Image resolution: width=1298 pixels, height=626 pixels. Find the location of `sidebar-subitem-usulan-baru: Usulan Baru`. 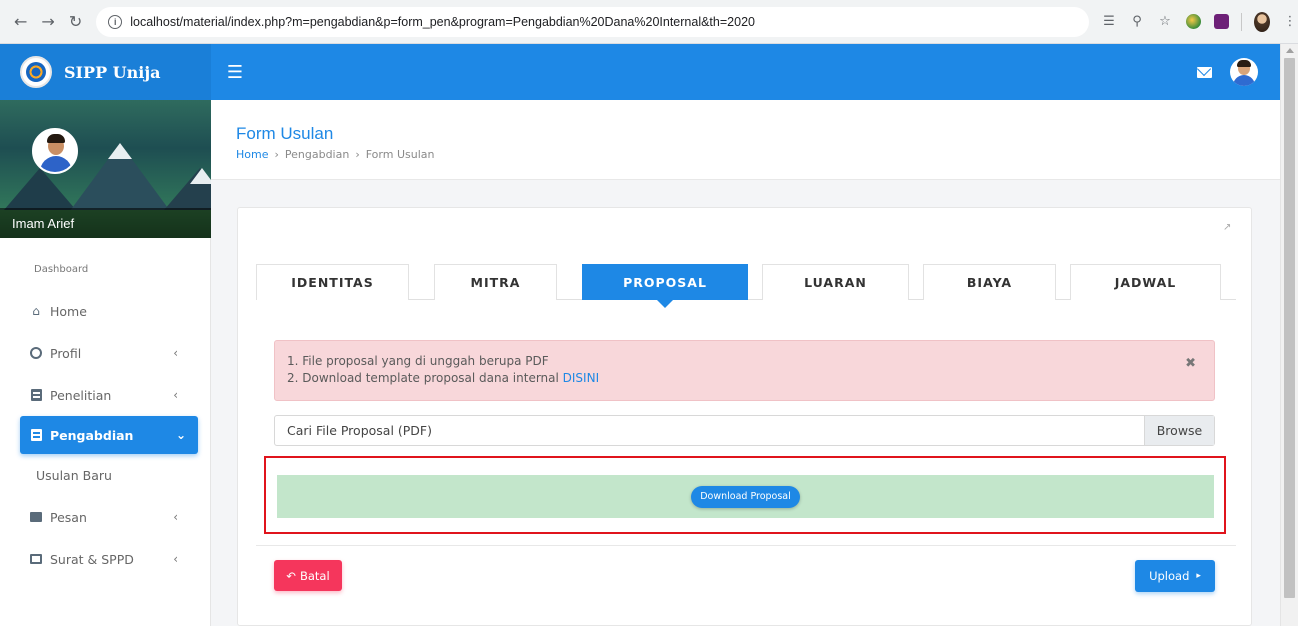

sidebar-subitem-usulan-baru: Usulan Baru is located at coordinates (105, 475).